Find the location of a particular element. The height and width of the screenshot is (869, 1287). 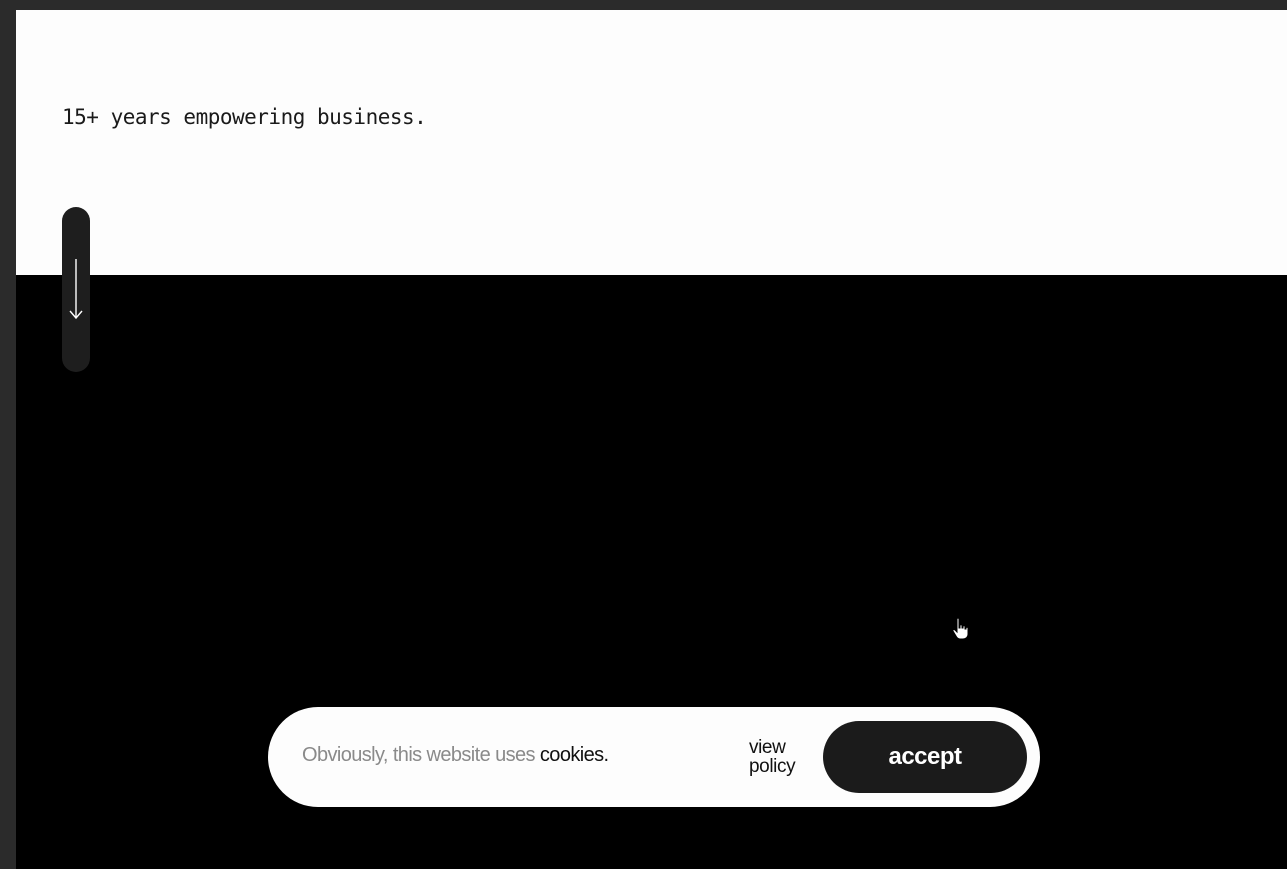

view-policy-line1: view is located at coordinates (767, 747).